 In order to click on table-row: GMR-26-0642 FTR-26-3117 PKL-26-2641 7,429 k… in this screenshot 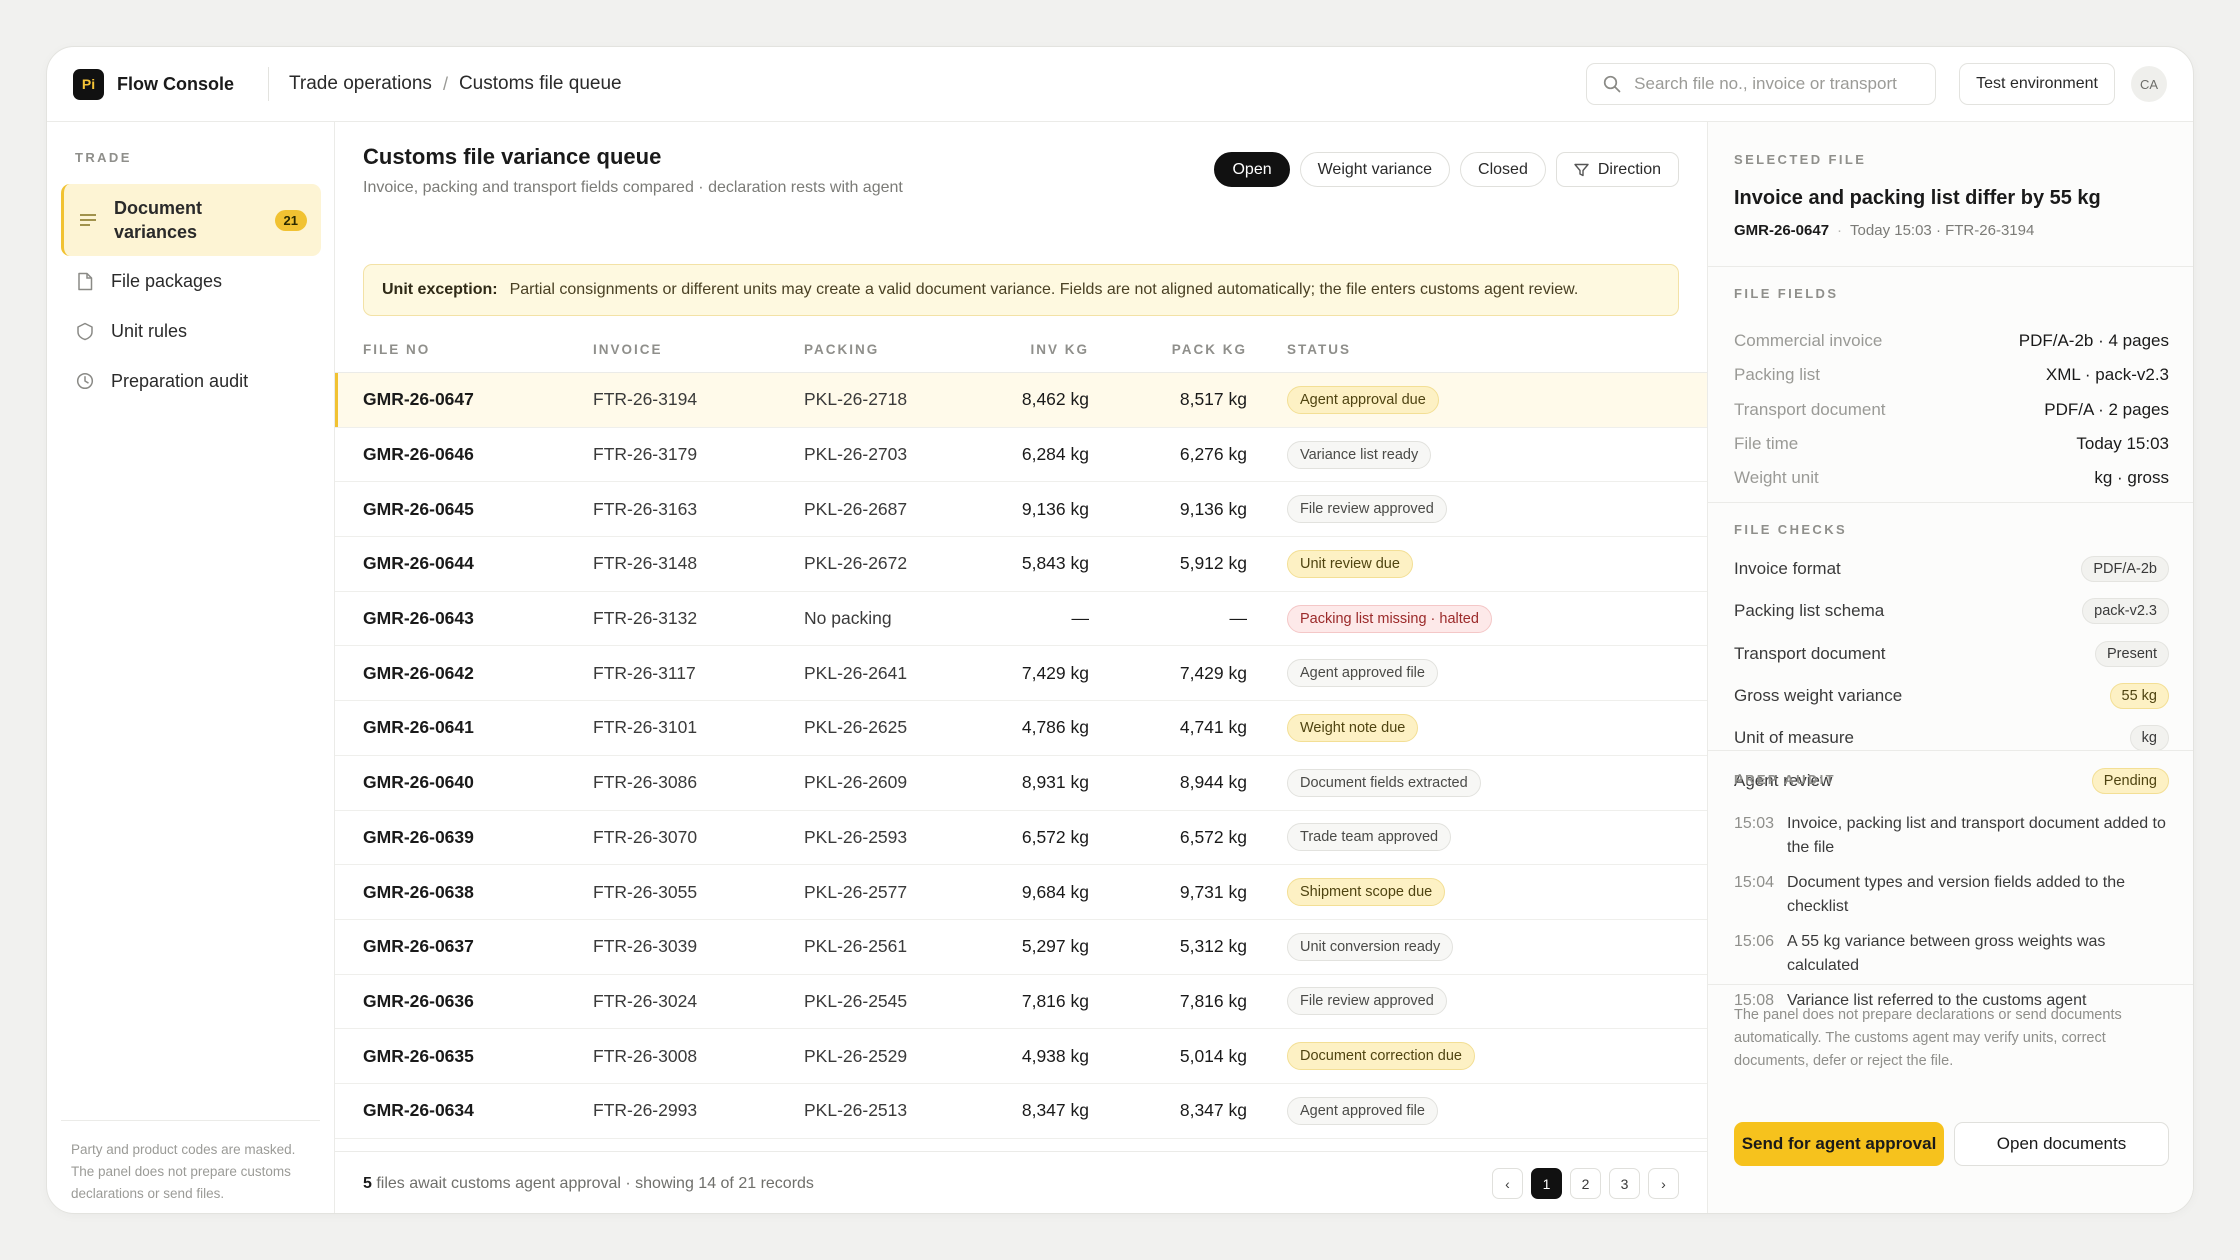, I will do `click(1021, 674)`.